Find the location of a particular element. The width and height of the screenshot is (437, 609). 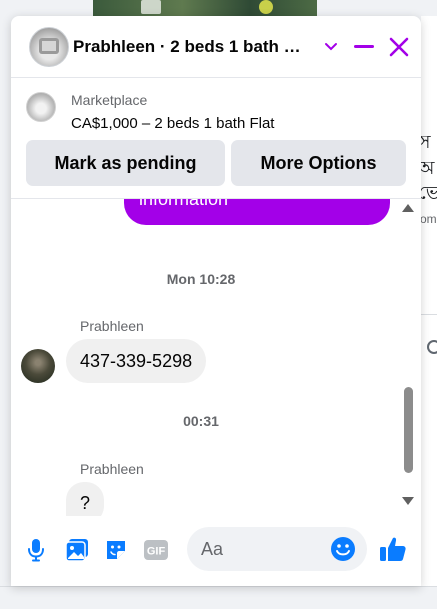

mark-as-pending-button: Mark as pending is located at coordinates (125, 163).